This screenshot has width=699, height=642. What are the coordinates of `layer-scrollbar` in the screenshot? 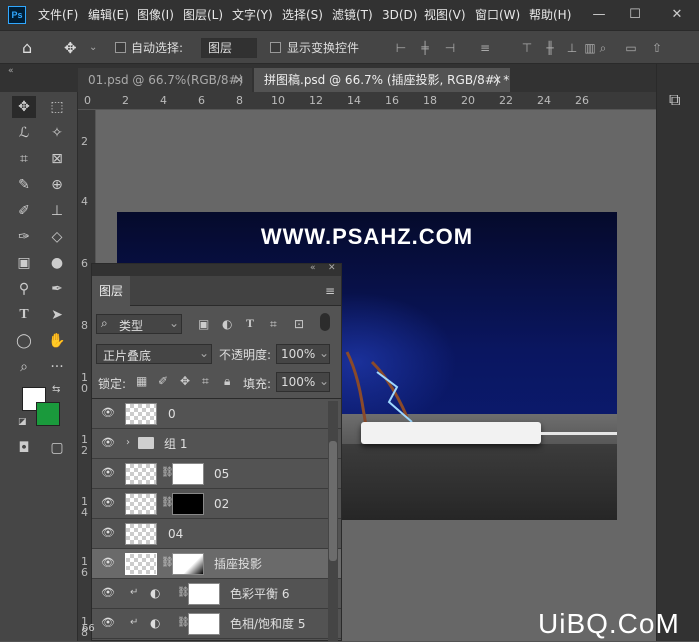 It's located at (333, 521).